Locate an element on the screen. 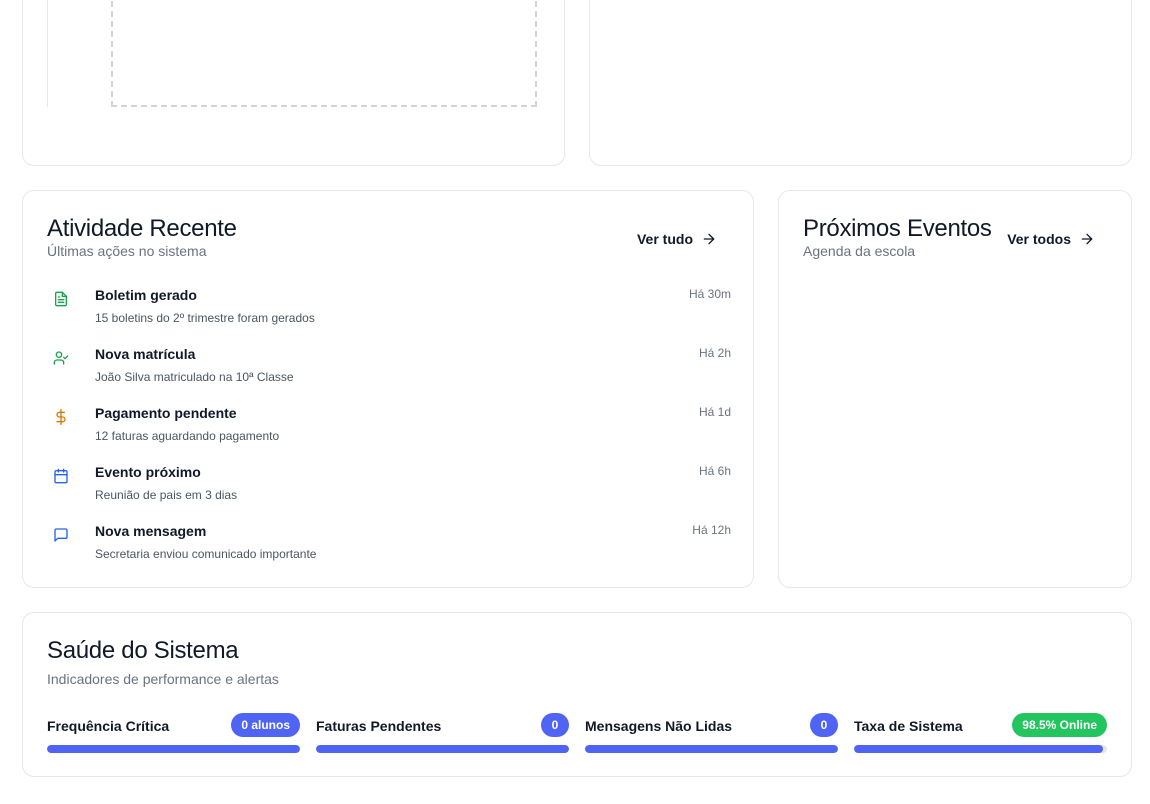  message-icon is located at coordinates (61, 535).